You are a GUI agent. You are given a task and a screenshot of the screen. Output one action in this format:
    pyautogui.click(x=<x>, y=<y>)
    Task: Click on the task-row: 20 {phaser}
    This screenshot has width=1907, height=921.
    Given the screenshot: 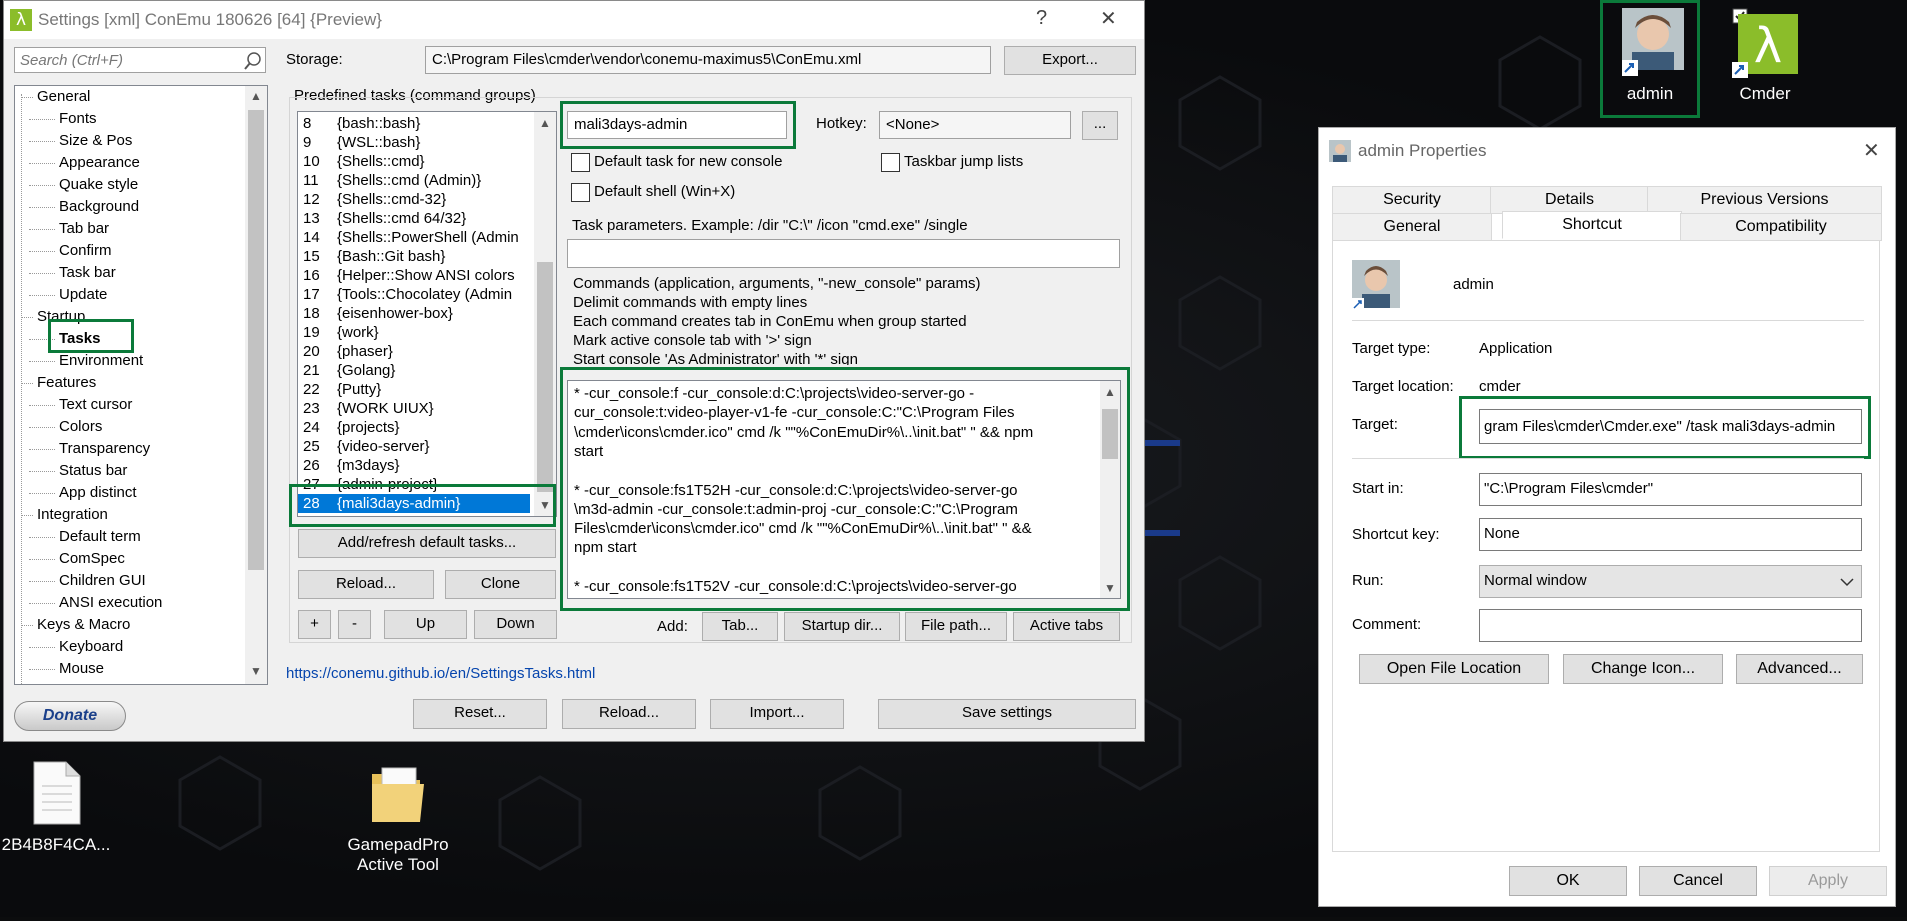 What is the action you would take?
    pyautogui.click(x=414, y=351)
    